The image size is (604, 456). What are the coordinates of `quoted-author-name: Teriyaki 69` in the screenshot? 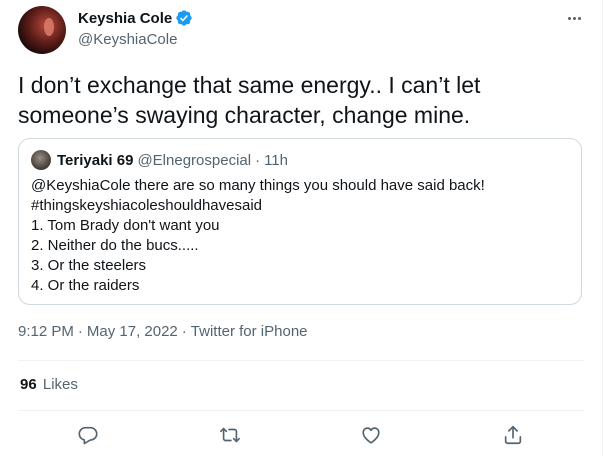 It's located at (95, 160).